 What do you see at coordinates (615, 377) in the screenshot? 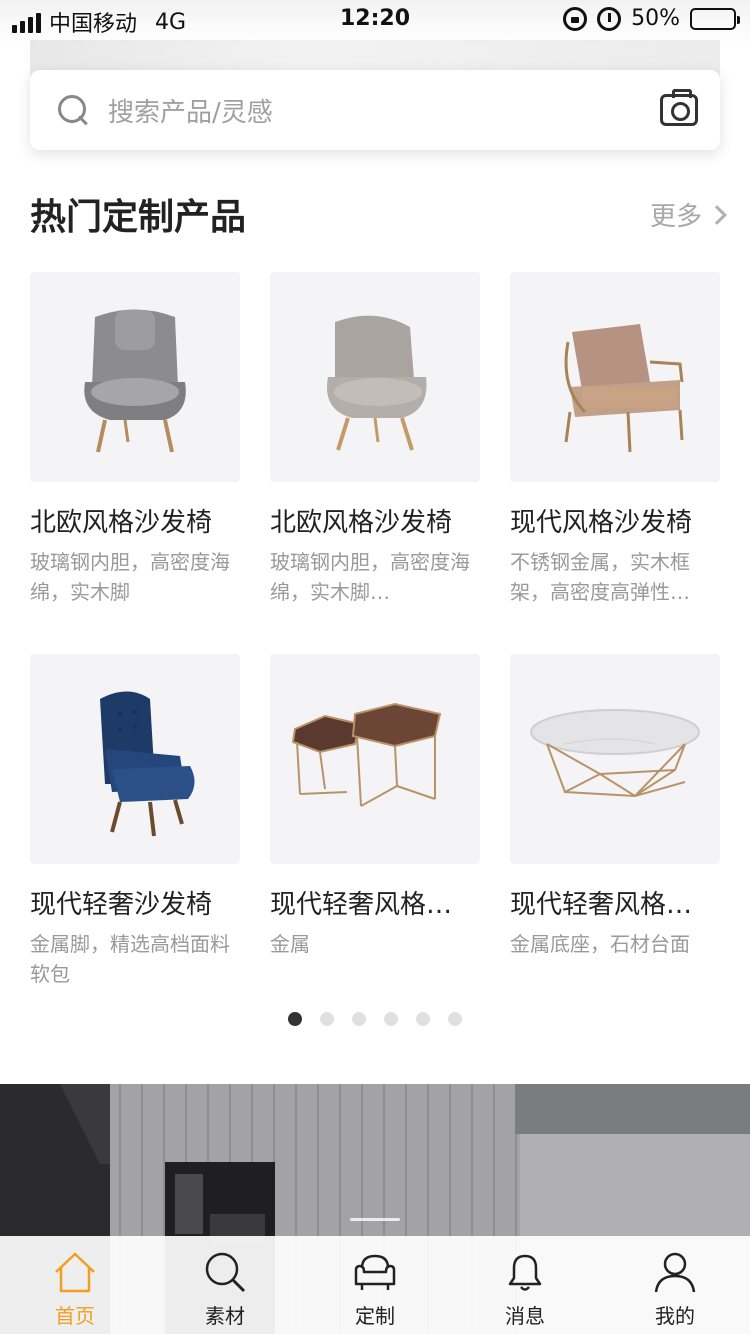
I see `tan-metal-frame-armchair-image` at bounding box center [615, 377].